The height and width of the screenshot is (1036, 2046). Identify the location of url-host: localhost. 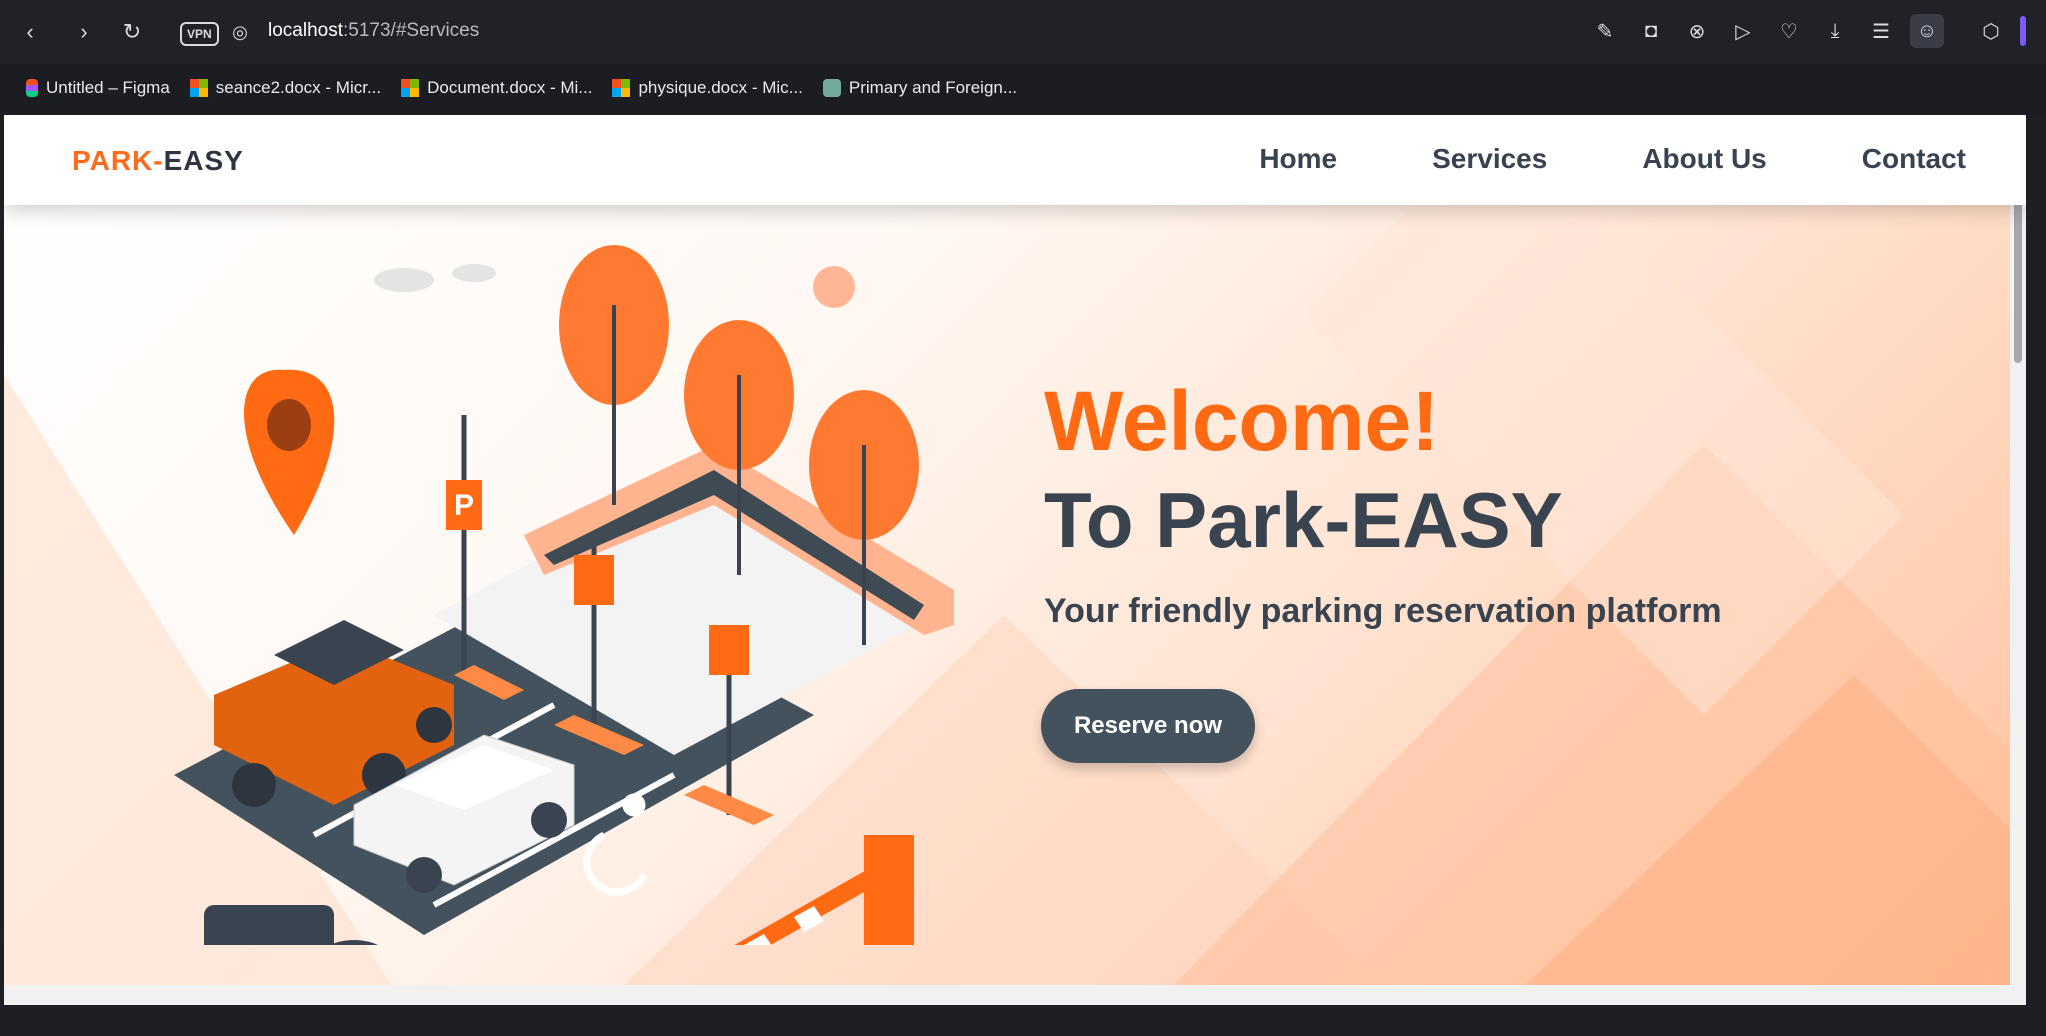
(305, 30).